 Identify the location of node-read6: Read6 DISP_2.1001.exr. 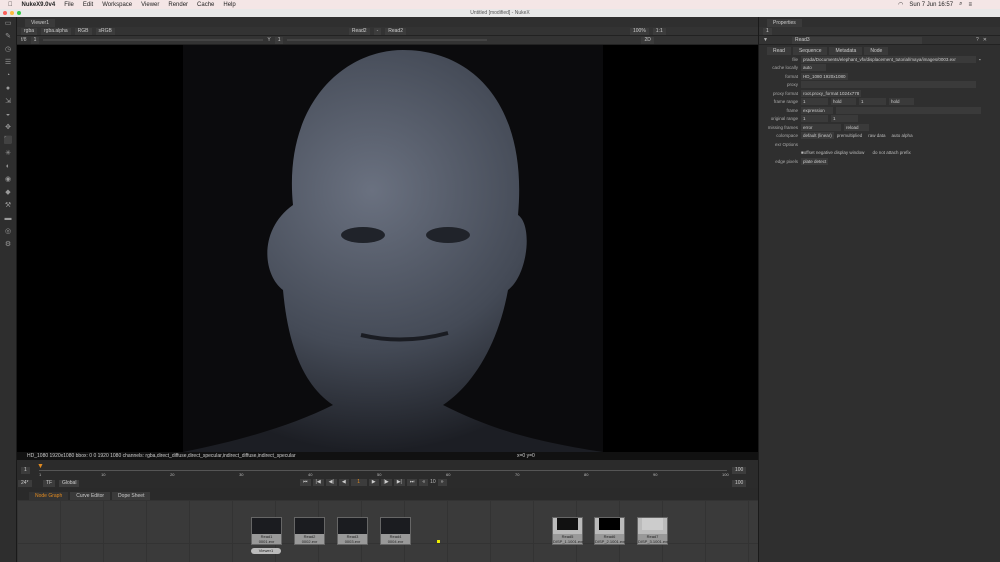
(609, 531).